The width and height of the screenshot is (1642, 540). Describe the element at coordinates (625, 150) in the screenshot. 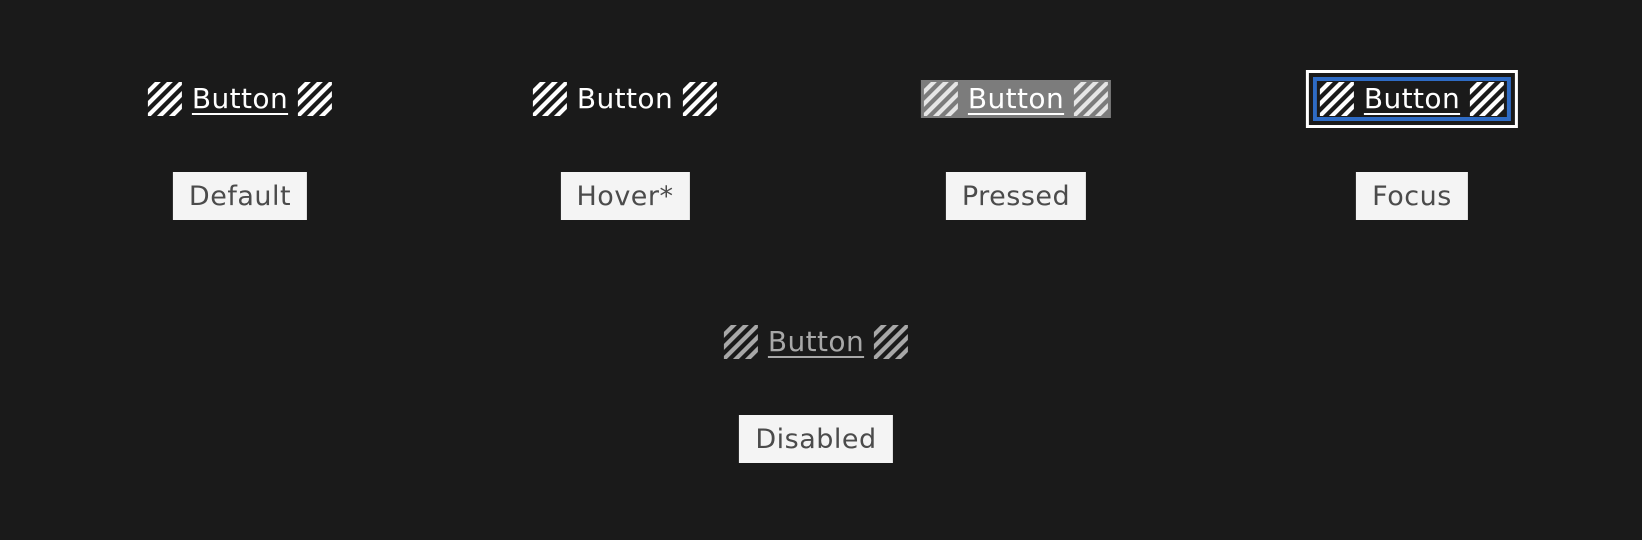

I see `variant-hover: Button Hover*` at that location.